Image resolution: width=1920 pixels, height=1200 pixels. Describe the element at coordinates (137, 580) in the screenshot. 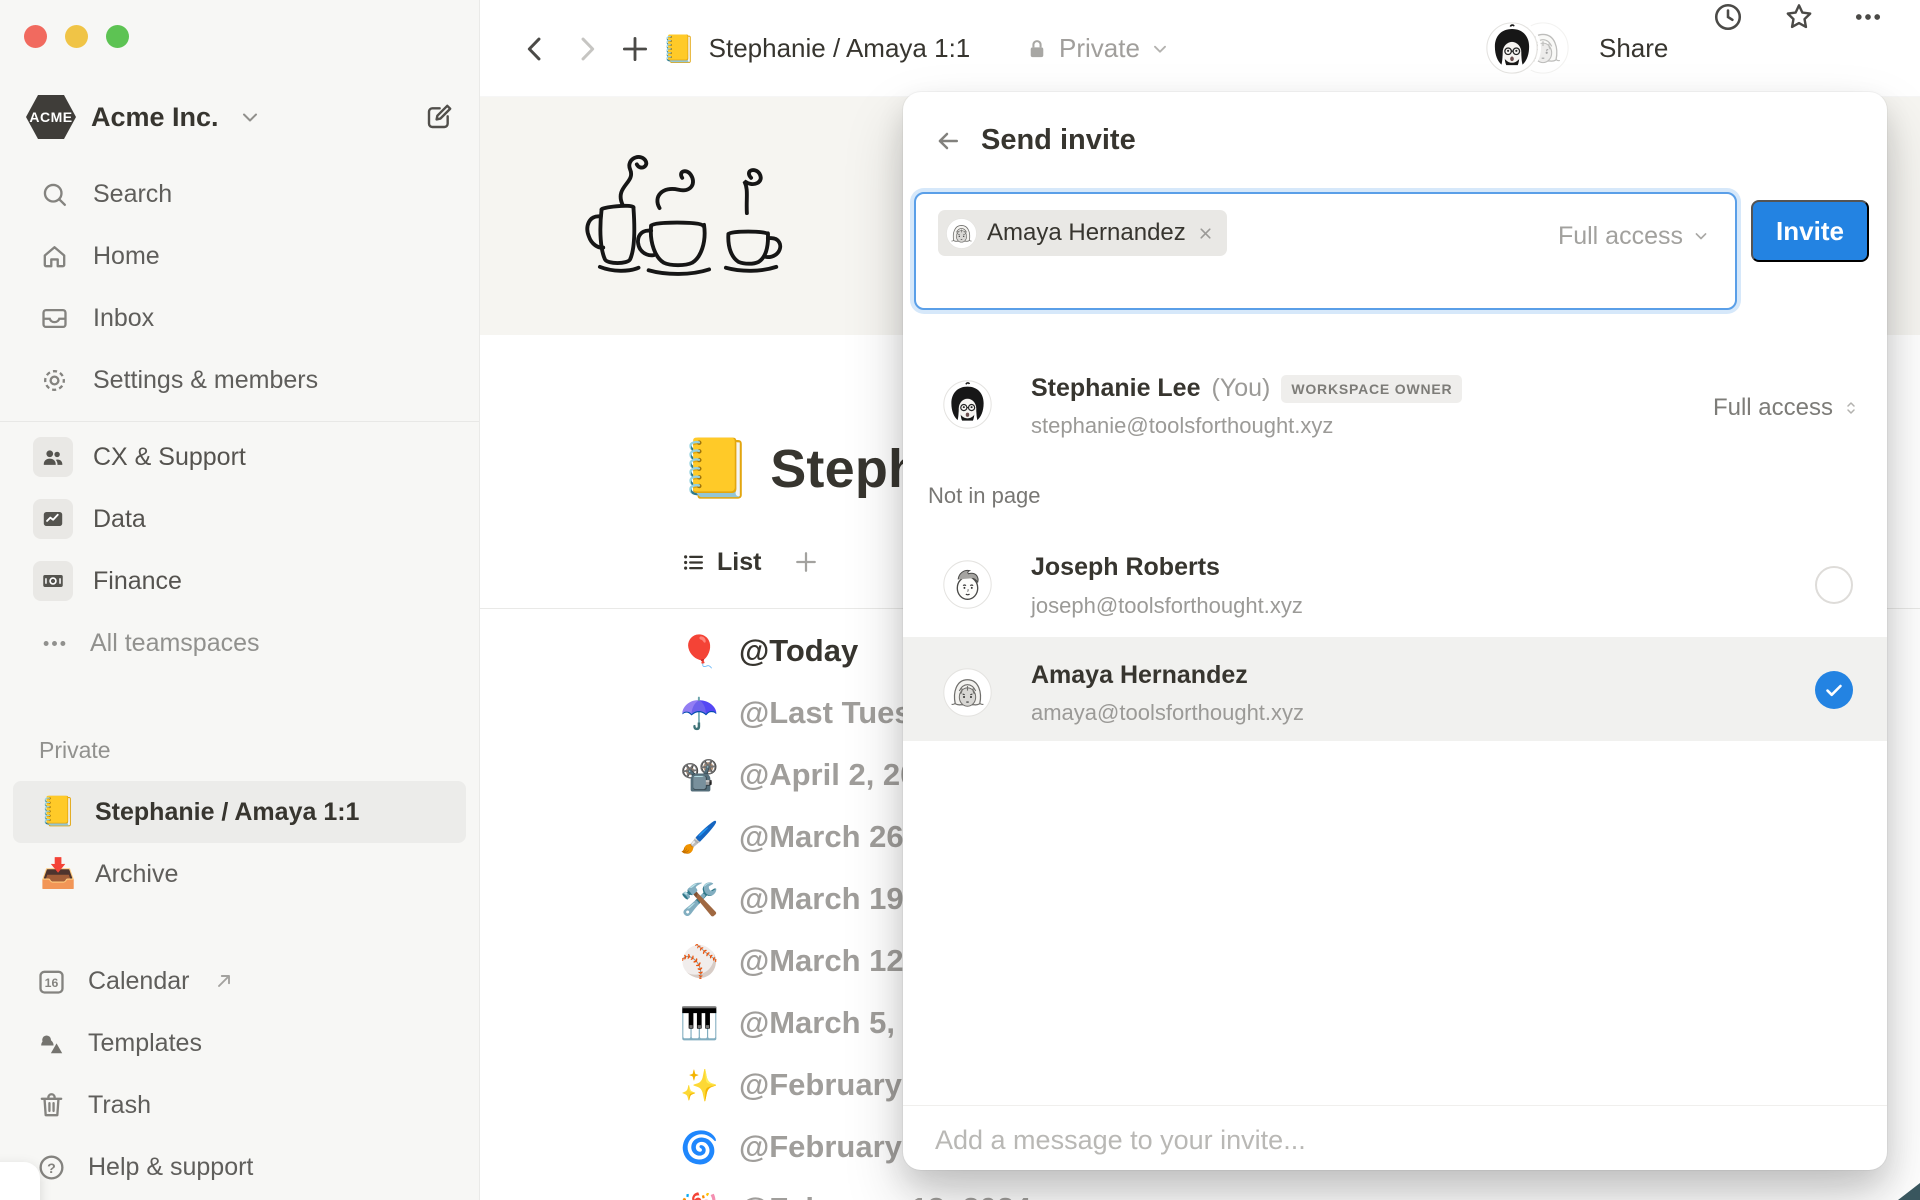

I see `sidebar-item-label: Finance` at that location.